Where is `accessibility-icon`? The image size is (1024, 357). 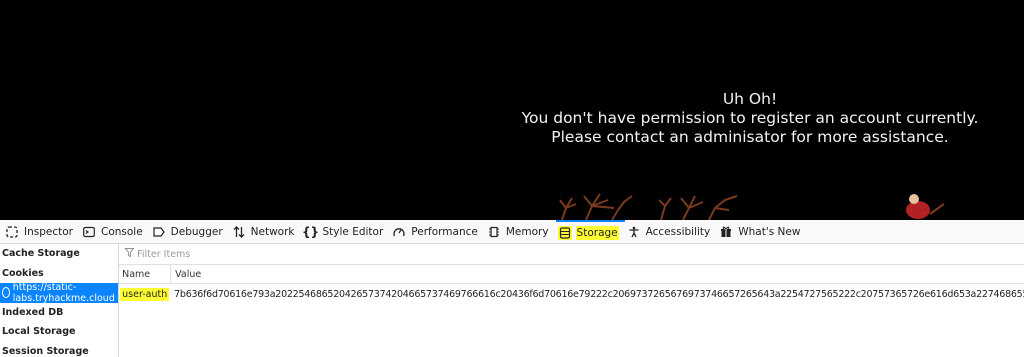
accessibility-icon is located at coordinates (634, 232).